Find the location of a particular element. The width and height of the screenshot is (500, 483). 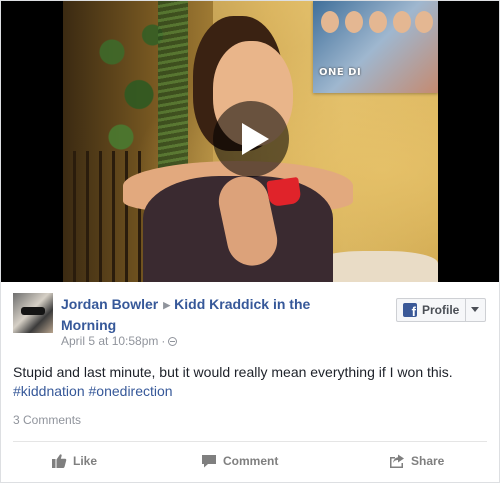

comment-label: Comment is located at coordinates (251, 461).